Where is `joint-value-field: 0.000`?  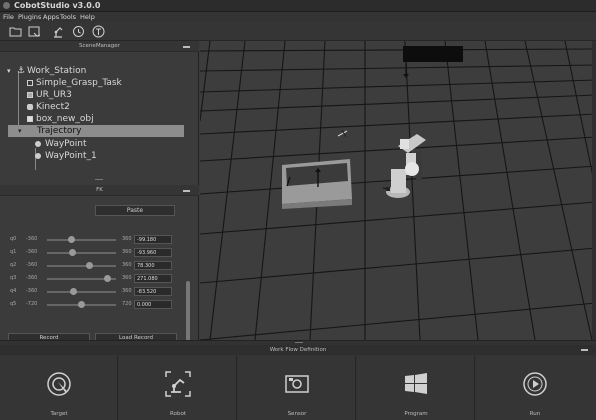
joint-value-field: 0.000 is located at coordinates (153, 304).